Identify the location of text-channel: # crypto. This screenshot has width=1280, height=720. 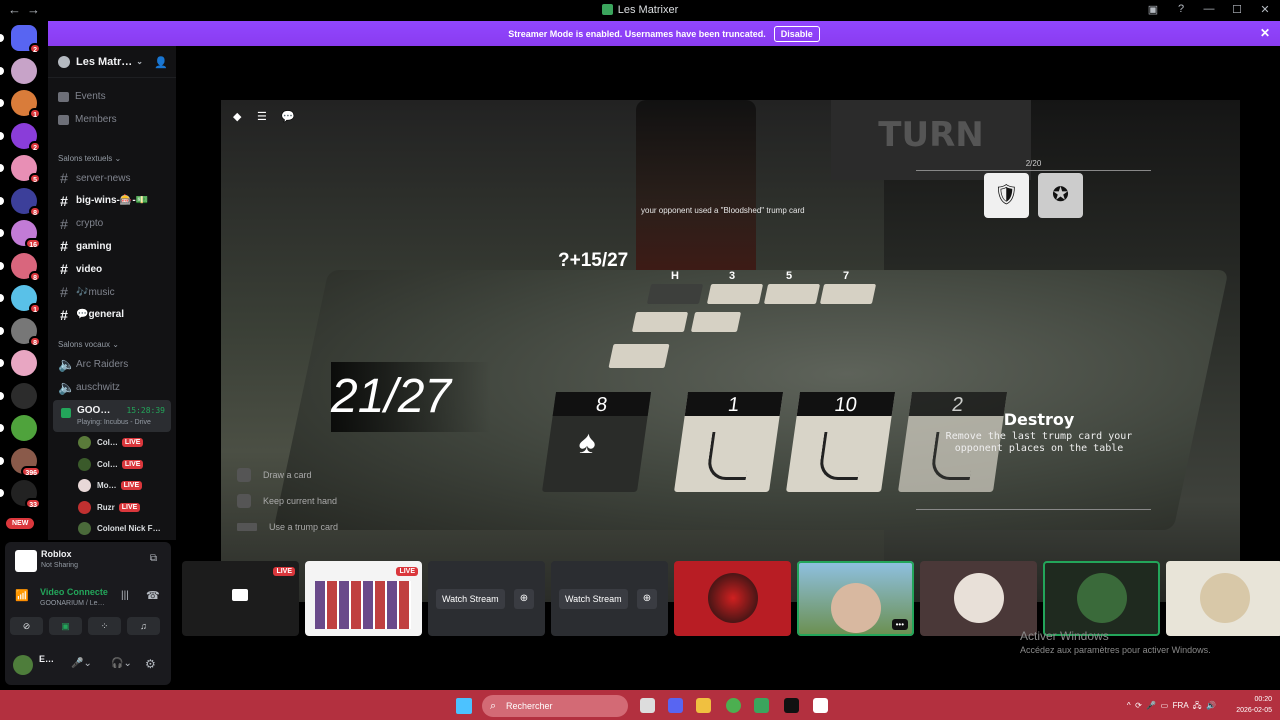
(80, 224).